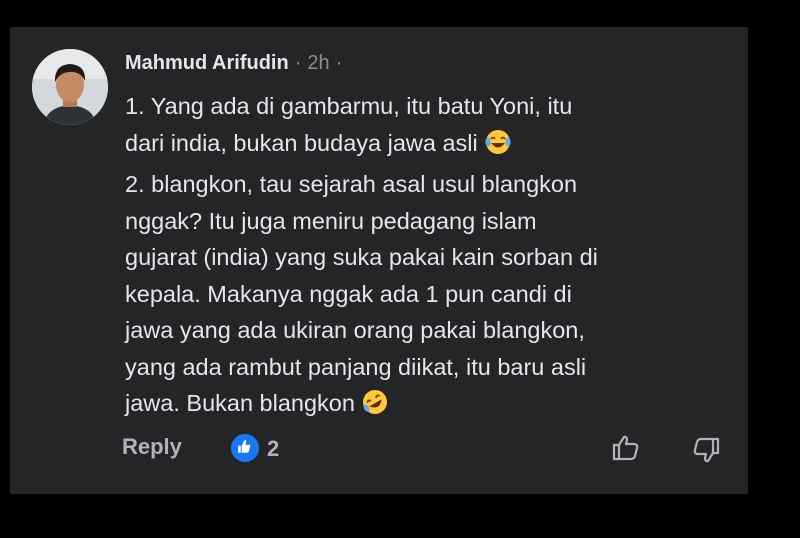 This screenshot has height=538, width=800. I want to click on profile-photo, so click(70, 87).